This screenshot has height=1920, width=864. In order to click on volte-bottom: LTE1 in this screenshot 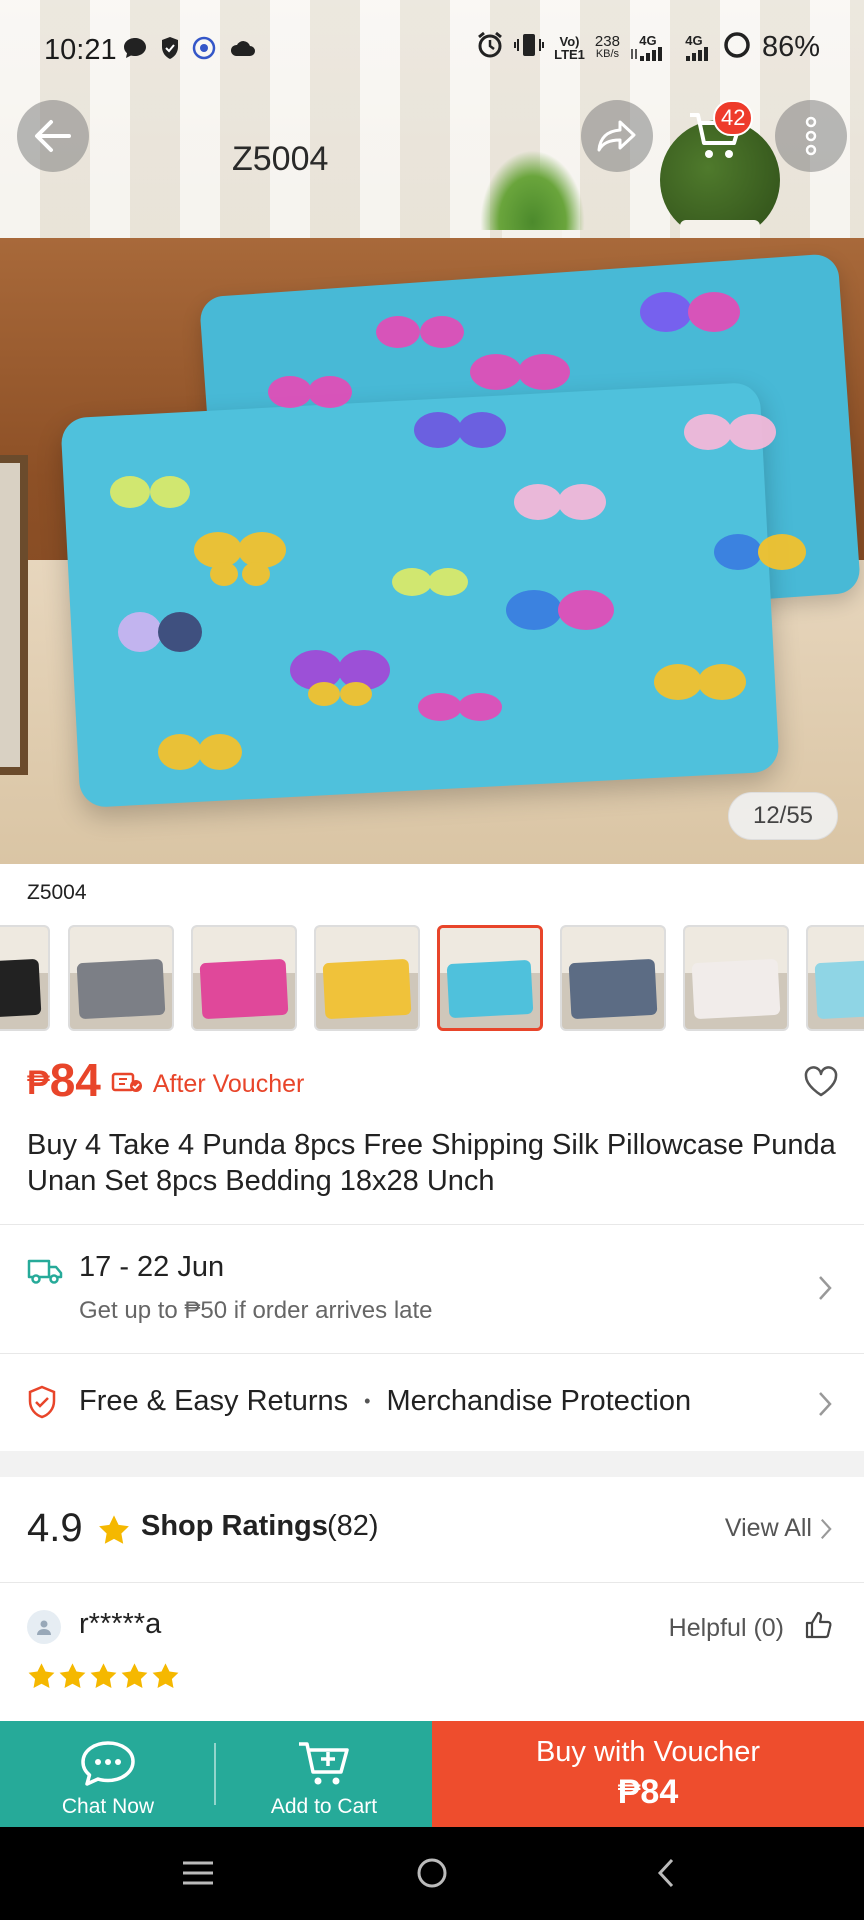, I will do `click(569, 54)`.